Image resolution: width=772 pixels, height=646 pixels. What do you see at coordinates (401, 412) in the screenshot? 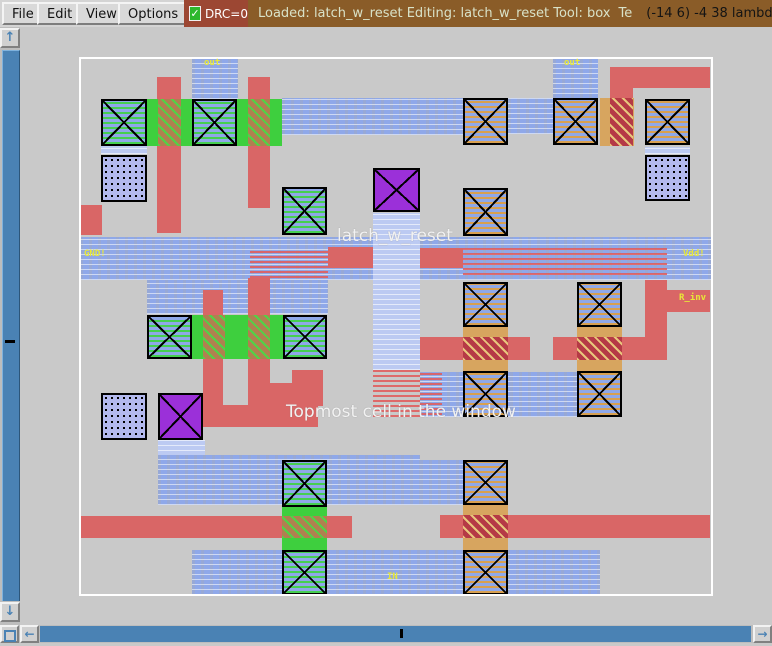
I see `cell-name-label: Topmost cell in the window` at bounding box center [401, 412].